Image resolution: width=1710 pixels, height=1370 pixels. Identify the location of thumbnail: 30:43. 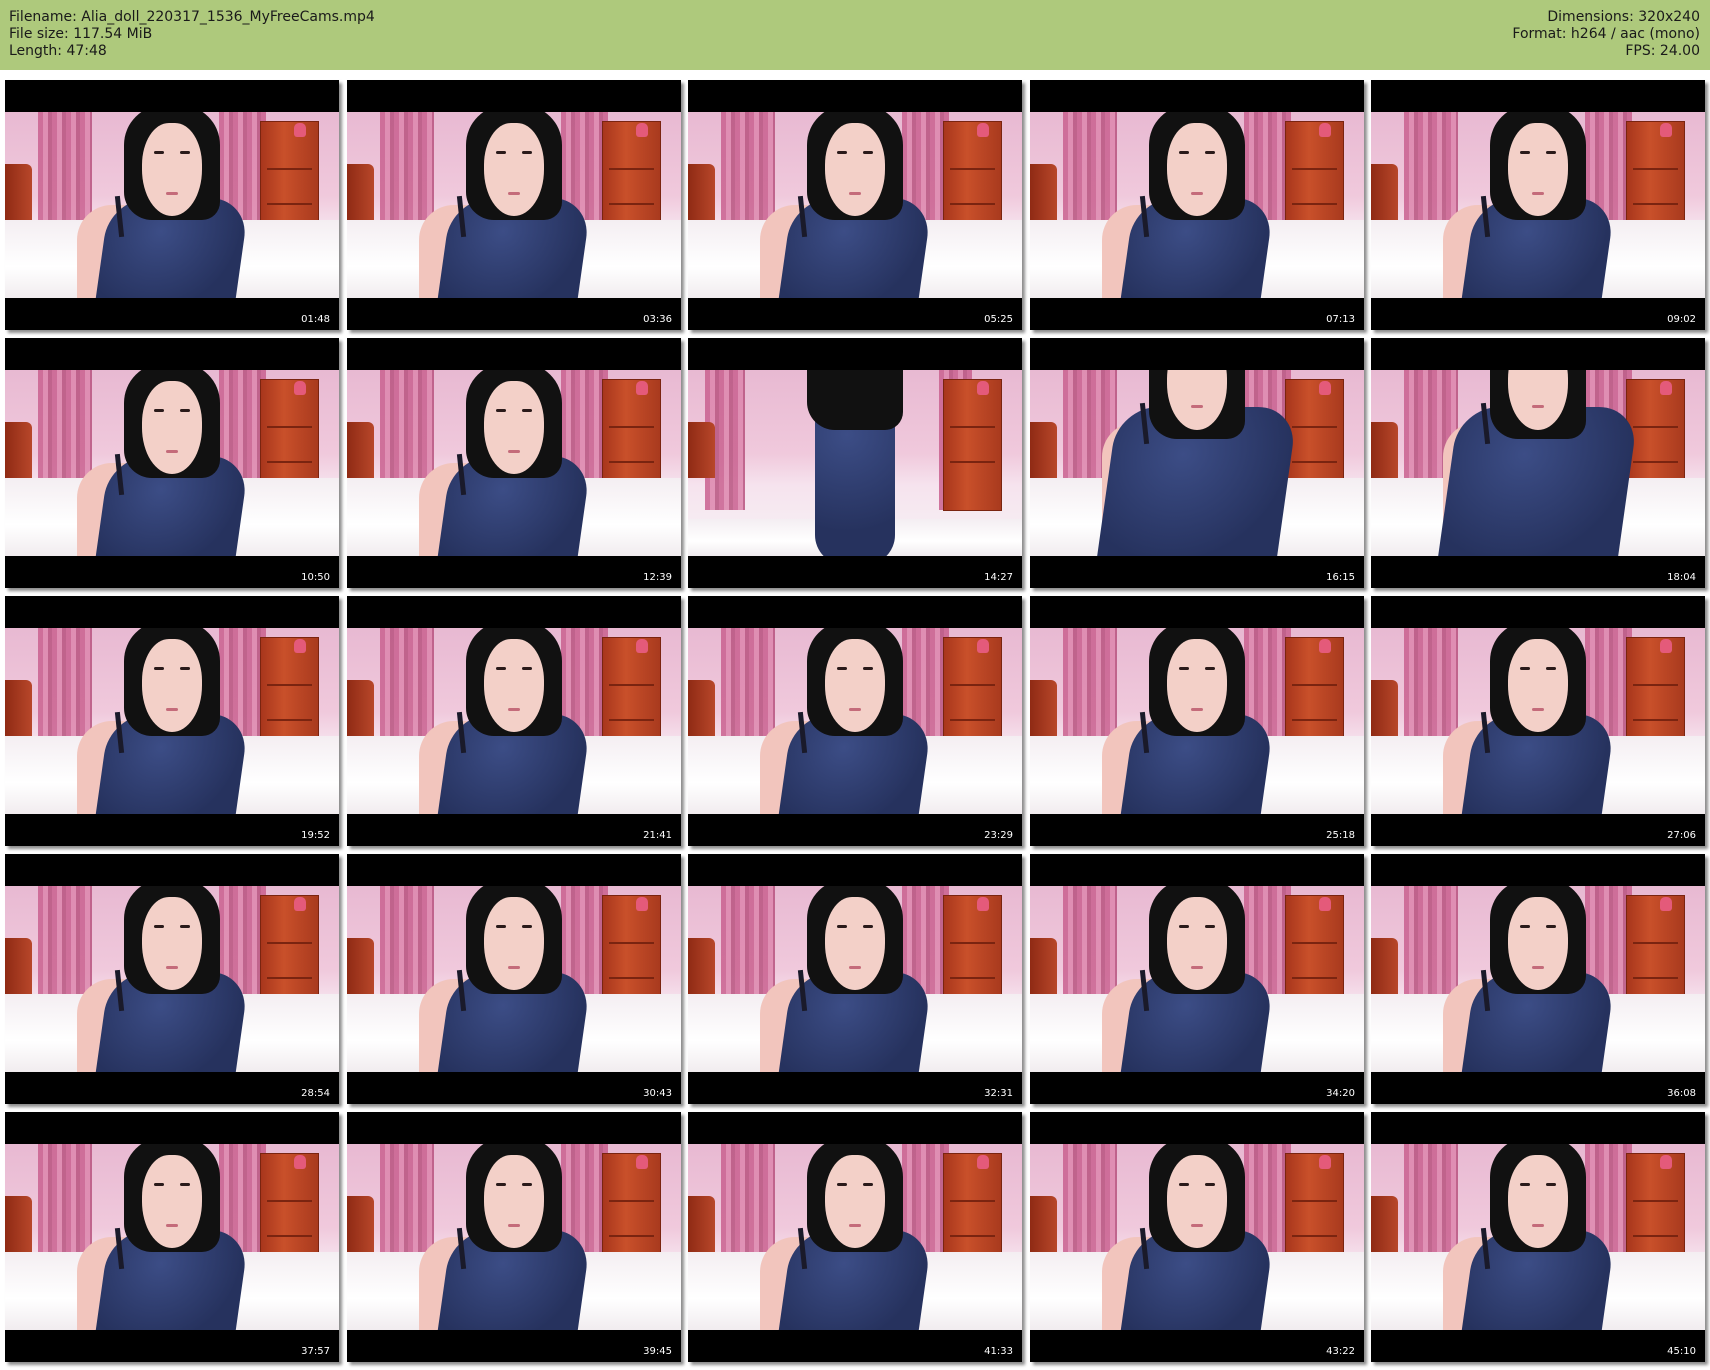
(514, 979).